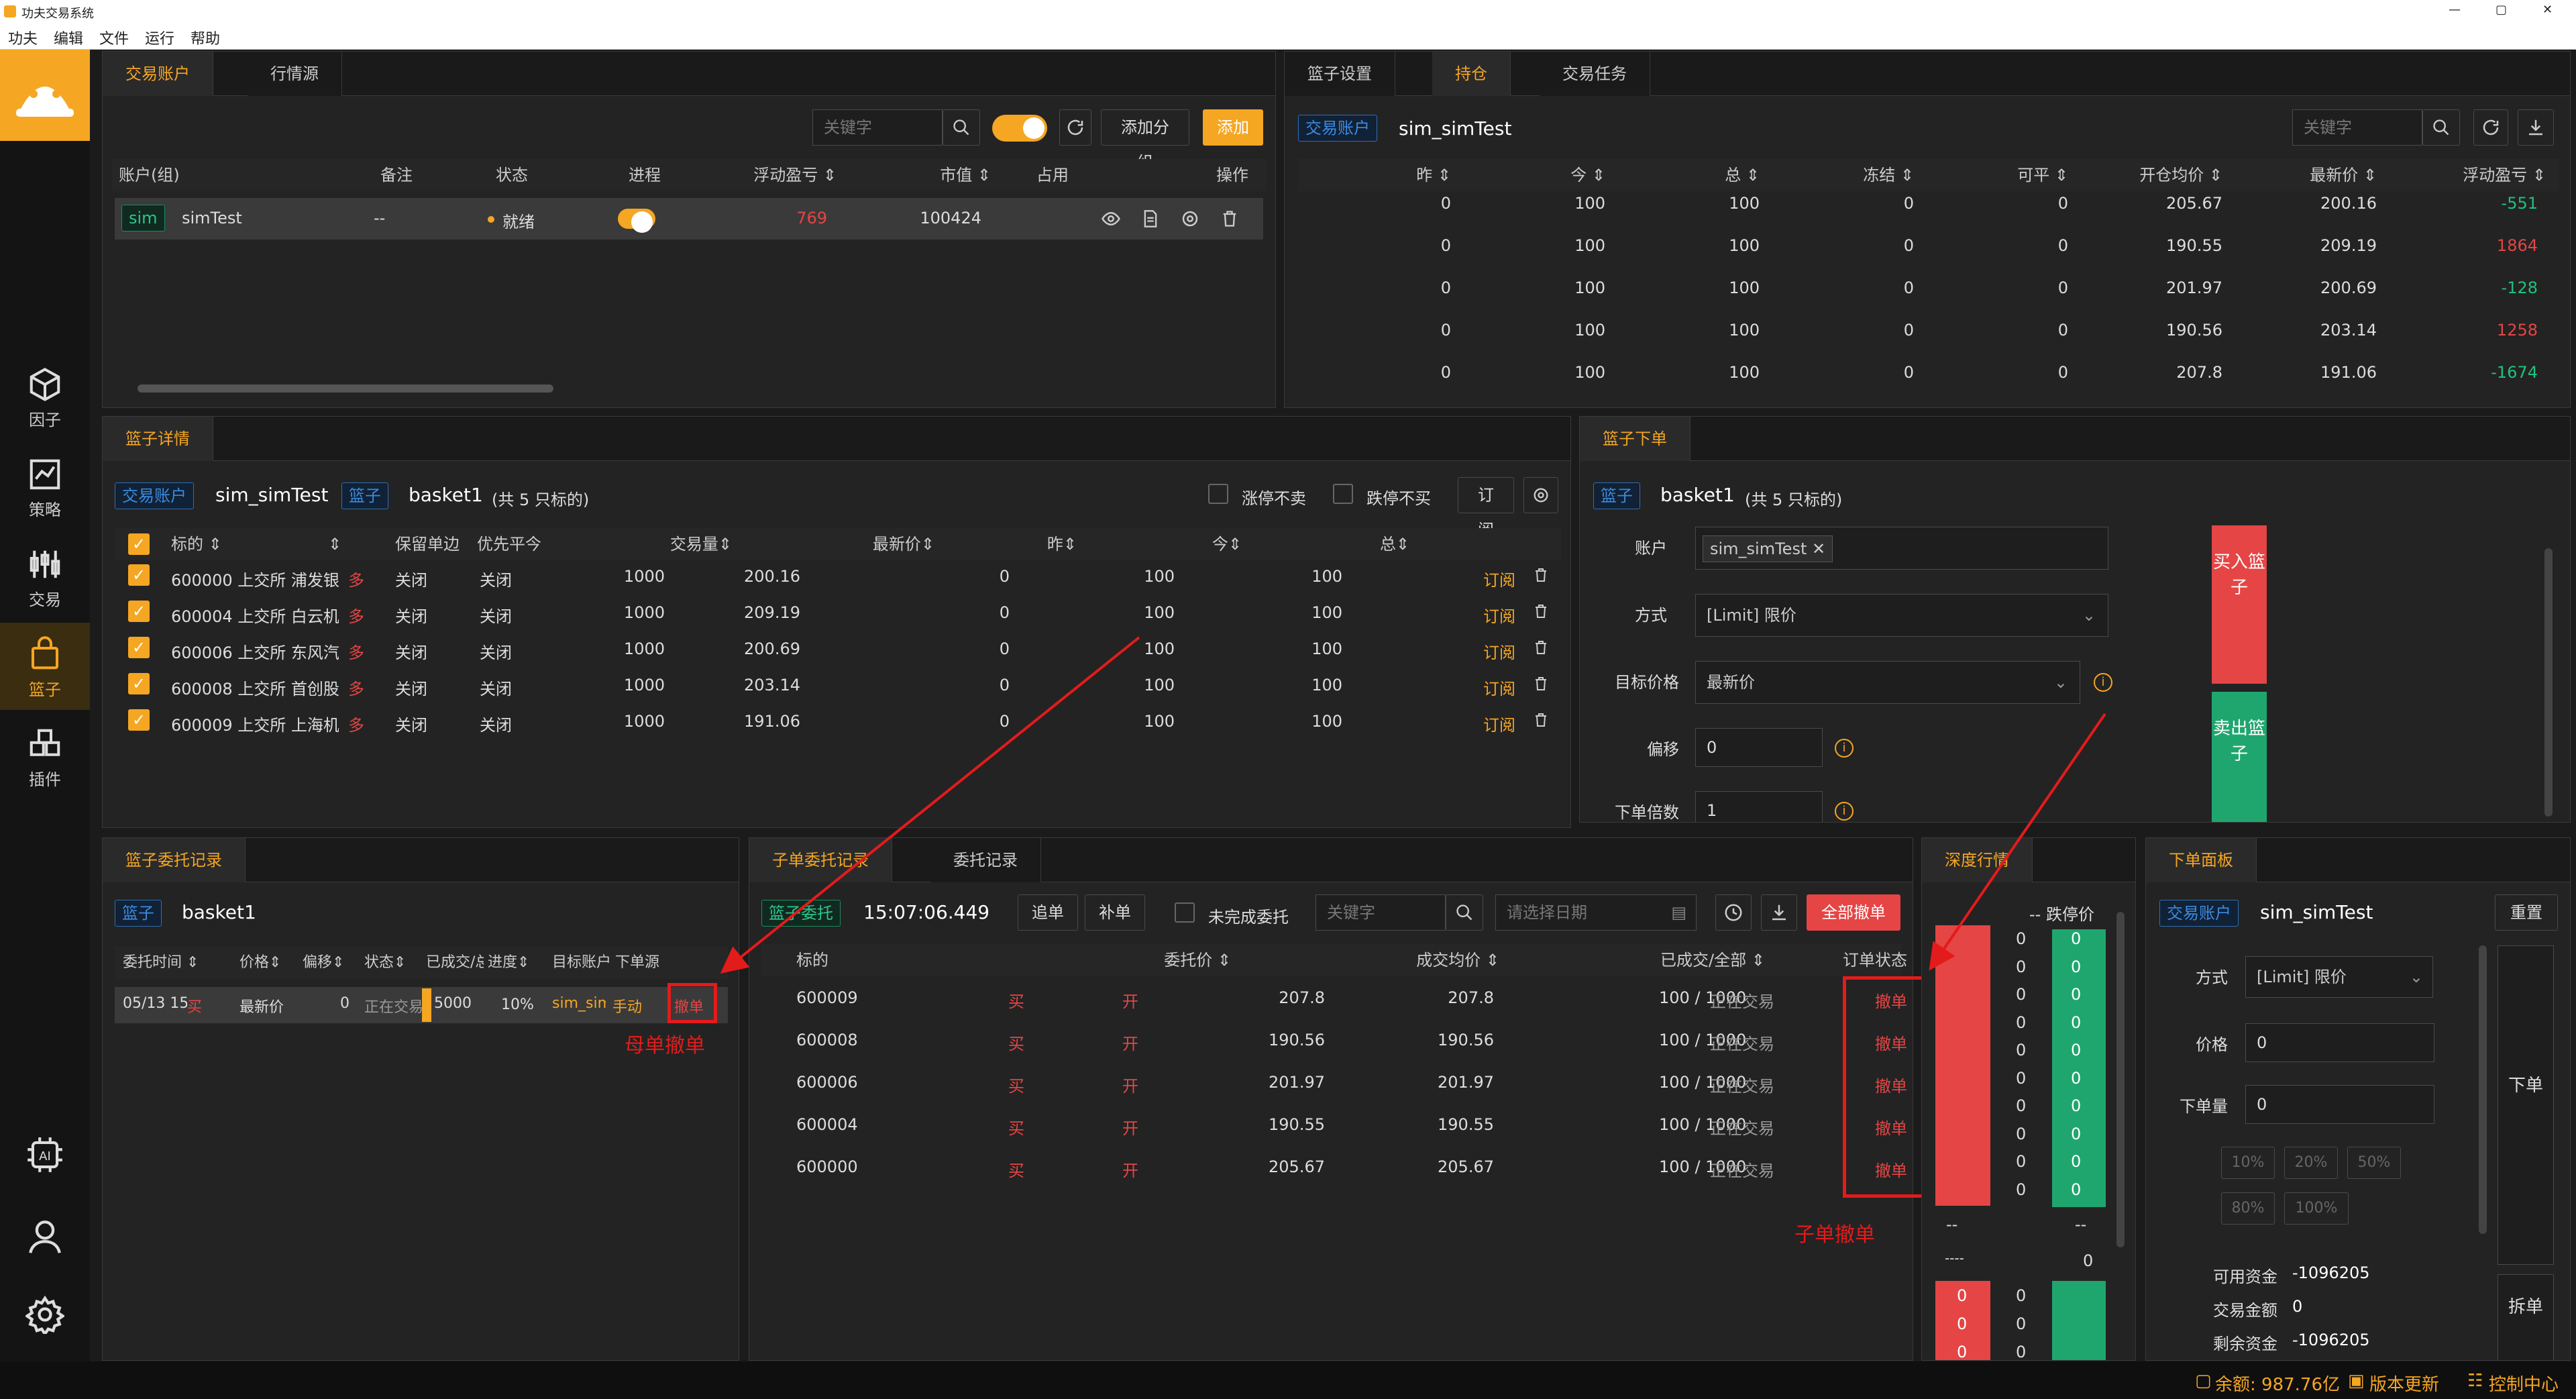  I want to click on table-row: ✓ 600004 上交所 白云机场多 关闭 关闭 1000 209.19 0 100 100 订阅, so click(838, 613).